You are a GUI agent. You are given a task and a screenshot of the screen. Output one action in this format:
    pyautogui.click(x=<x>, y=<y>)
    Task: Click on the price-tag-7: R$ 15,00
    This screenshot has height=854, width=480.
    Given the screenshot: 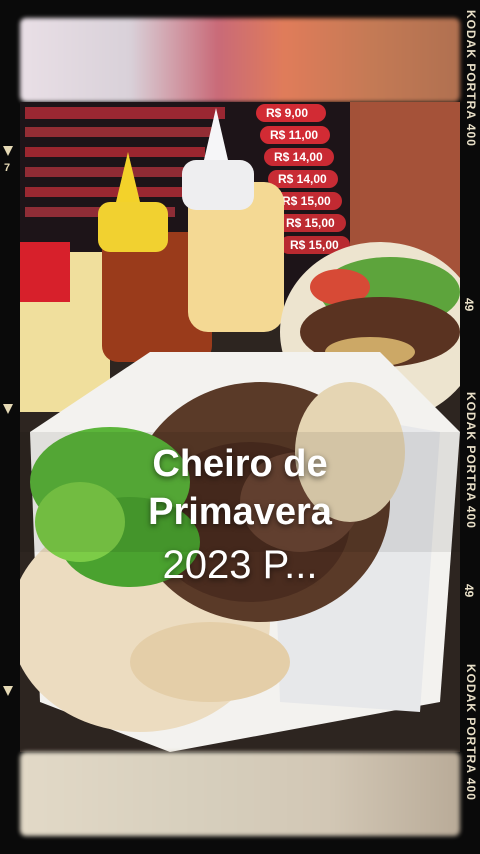 What is the action you would take?
    pyautogui.click(x=314, y=245)
    